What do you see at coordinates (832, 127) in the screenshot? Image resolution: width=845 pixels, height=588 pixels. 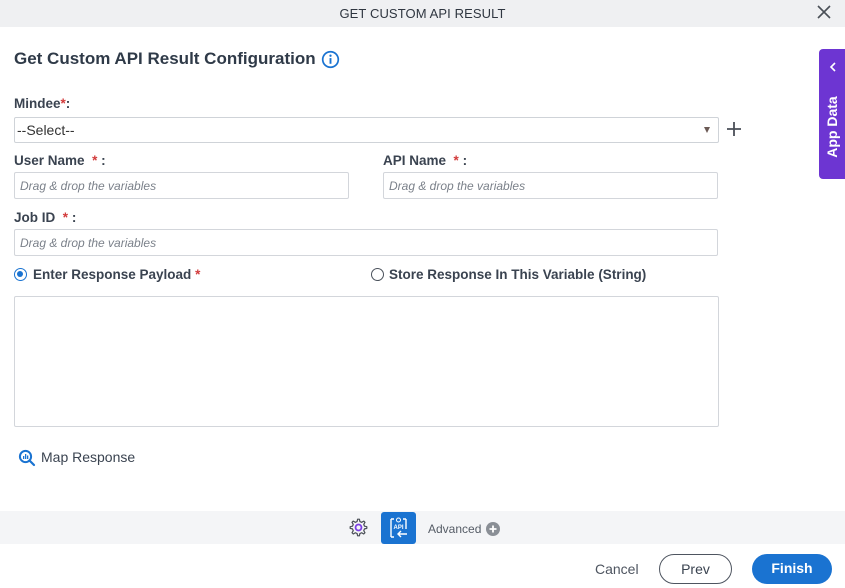 I see `app-data-label: App Data` at bounding box center [832, 127].